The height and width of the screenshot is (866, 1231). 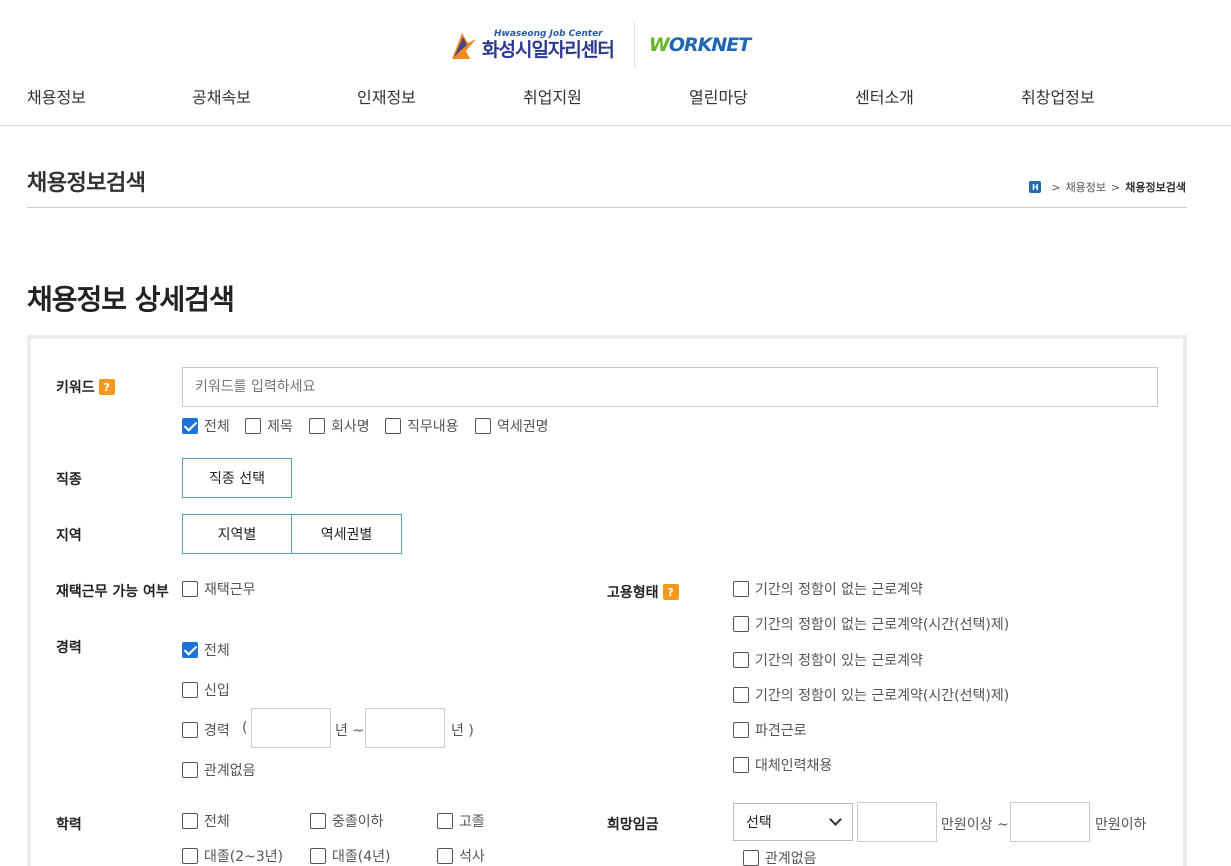 What do you see at coordinates (548, 34) in the screenshot?
I see `logo-subtitle: Hwaseong Job Center` at bounding box center [548, 34].